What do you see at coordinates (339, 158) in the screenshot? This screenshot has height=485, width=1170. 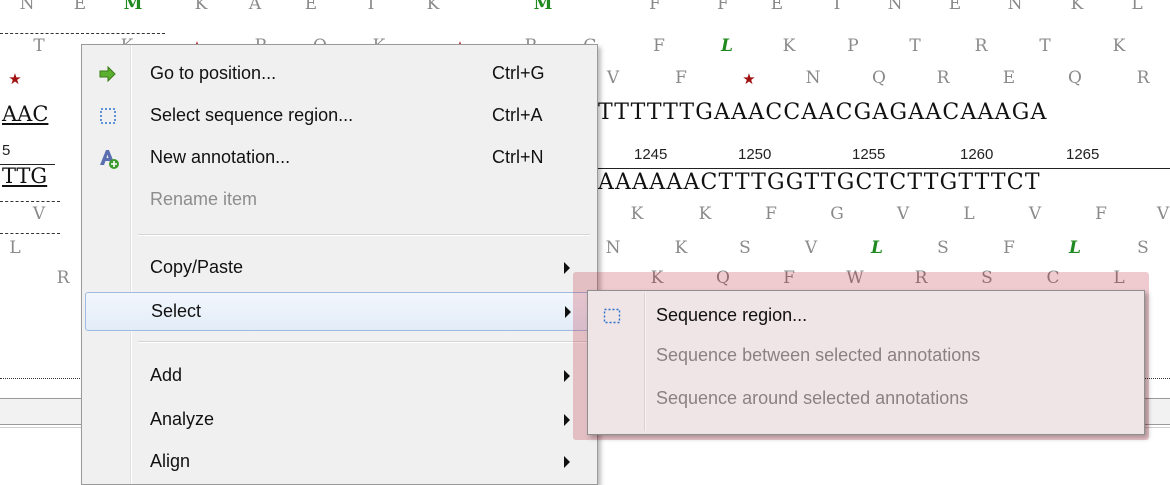 I see `menu-item-new-annotation: New annotation... Ctrl+N` at bounding box center [339, 158].